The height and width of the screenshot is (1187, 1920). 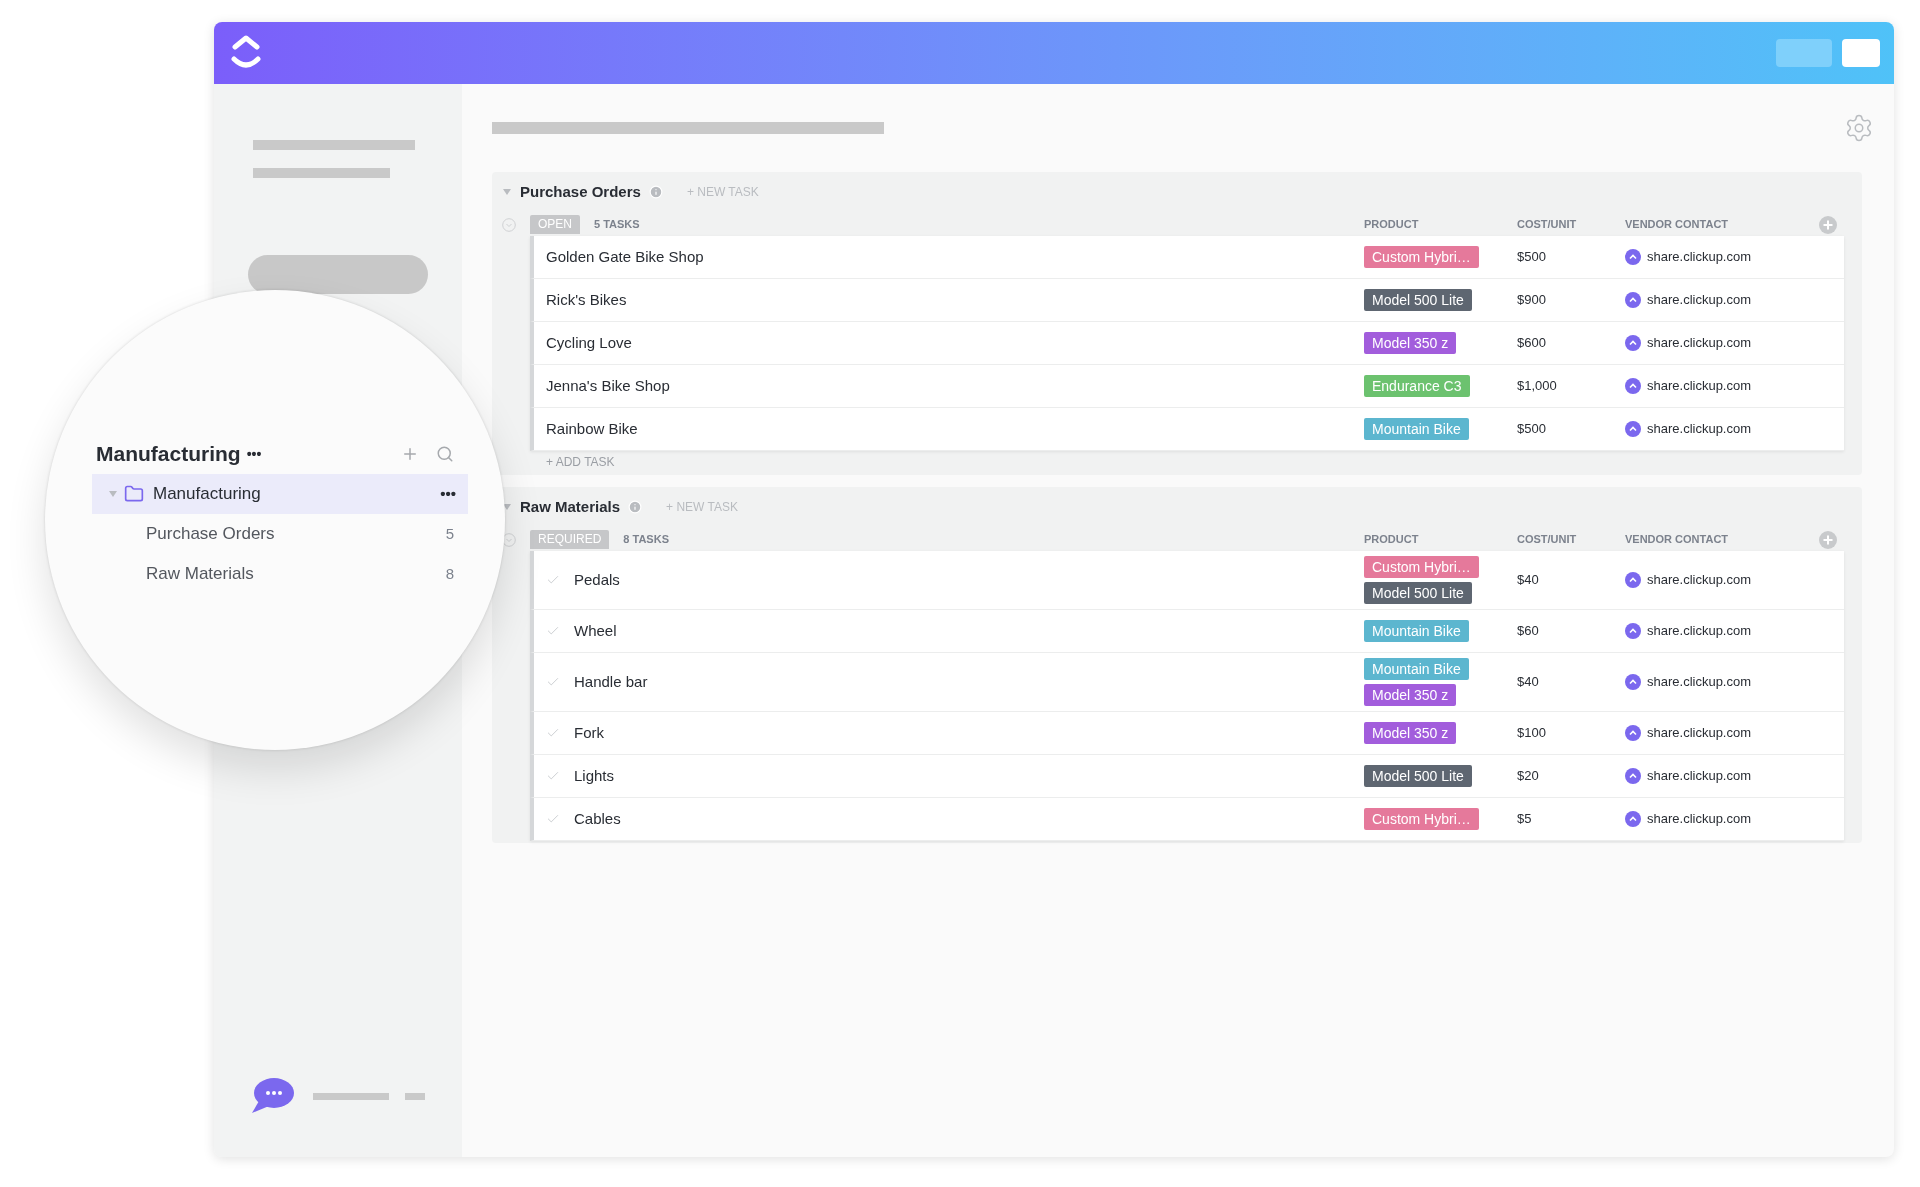 What do you see at coordinates (1187, 631) in the screenshot?
I see `task-row: Wheel Mountain Bike $60 share.clickup.com` at bounding box center [1187, 631].